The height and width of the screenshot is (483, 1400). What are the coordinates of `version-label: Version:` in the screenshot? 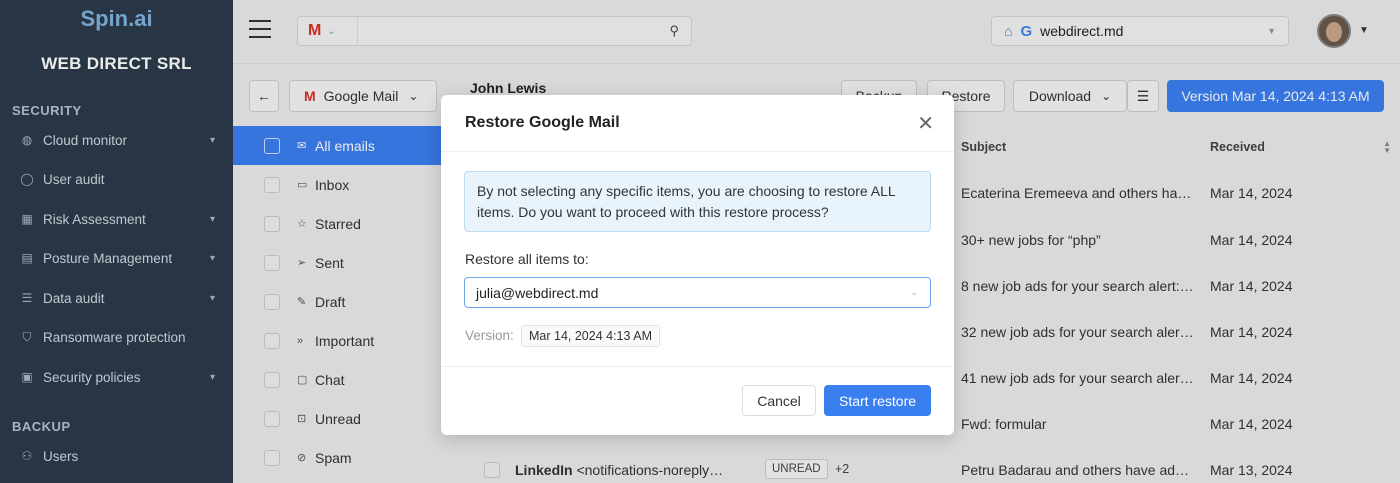 It's located at (489, 335).